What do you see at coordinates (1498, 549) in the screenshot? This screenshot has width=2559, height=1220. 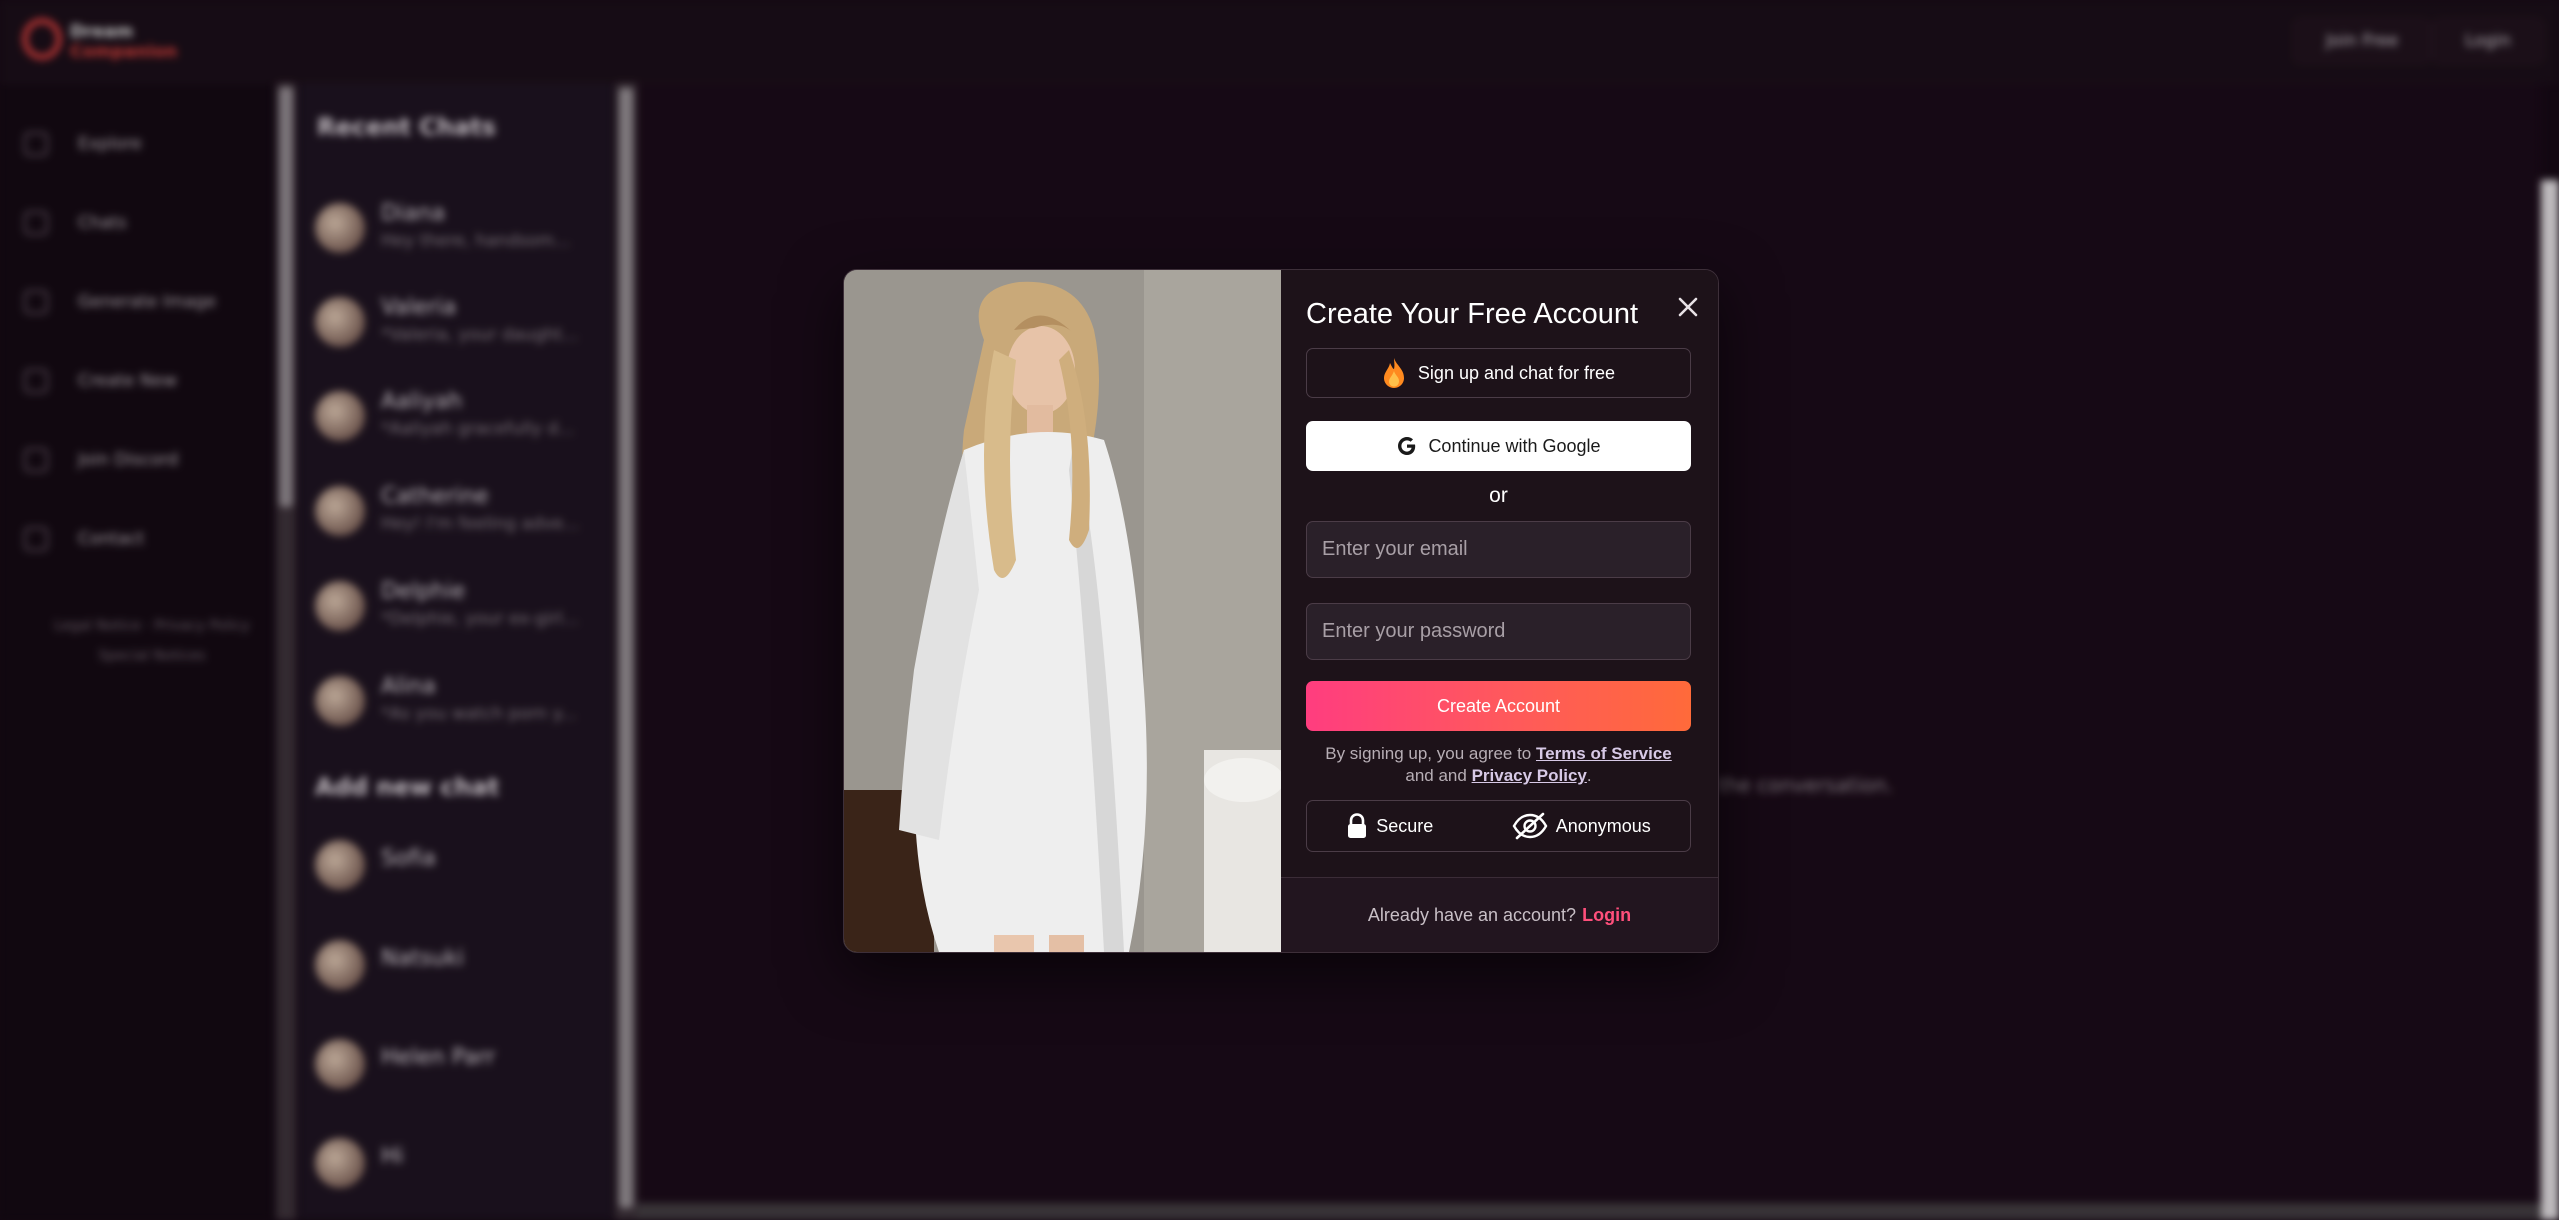 I see `email-field` at bounding box center [1498, 549].